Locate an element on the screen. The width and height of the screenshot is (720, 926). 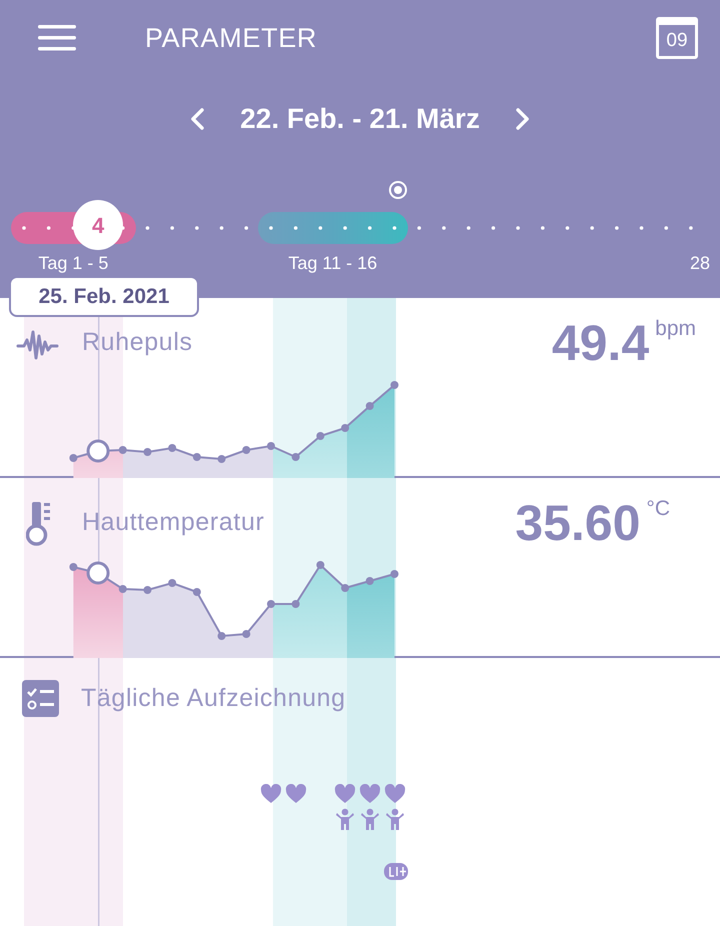
section-title: Tägliche Aufzeichnung is located at coordinates (213, 698).